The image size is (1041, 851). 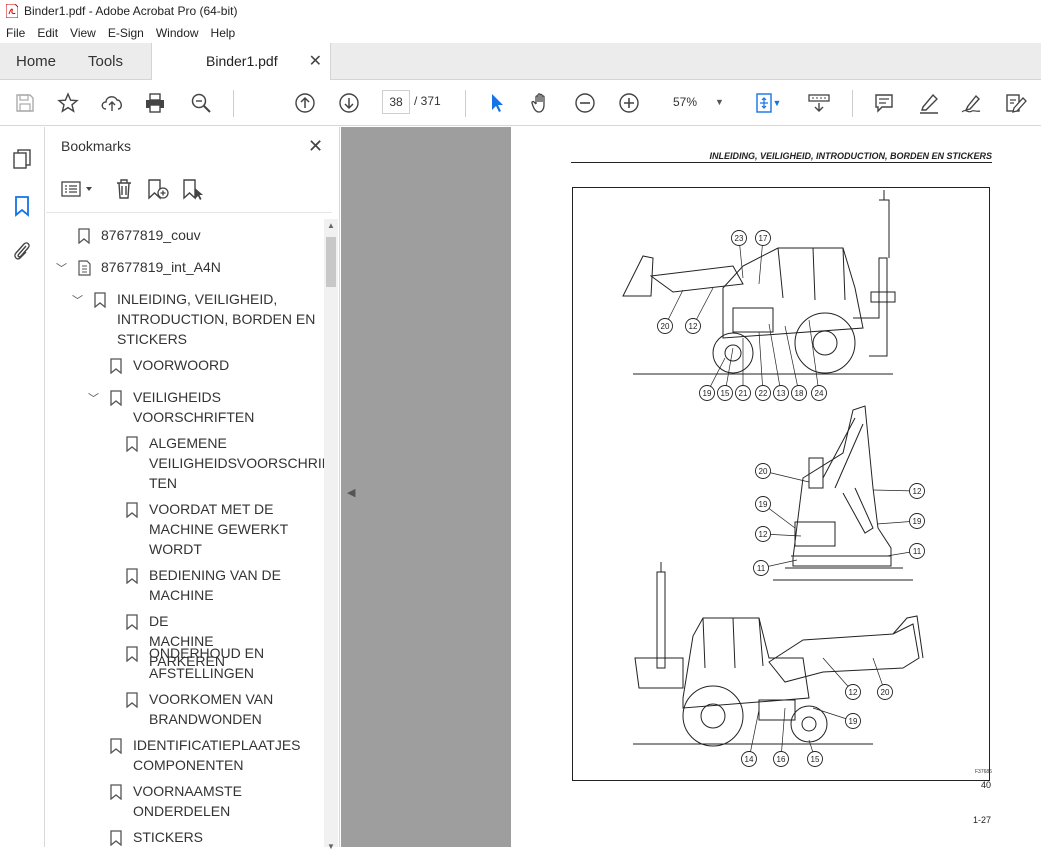 What do you see at coordinates (236, 463) in the screenshot?
I see `bookmark-label: ALGEMENE VEILIGHEIDSVOORSCHRIF TEN` at bounding box center [236, 463].